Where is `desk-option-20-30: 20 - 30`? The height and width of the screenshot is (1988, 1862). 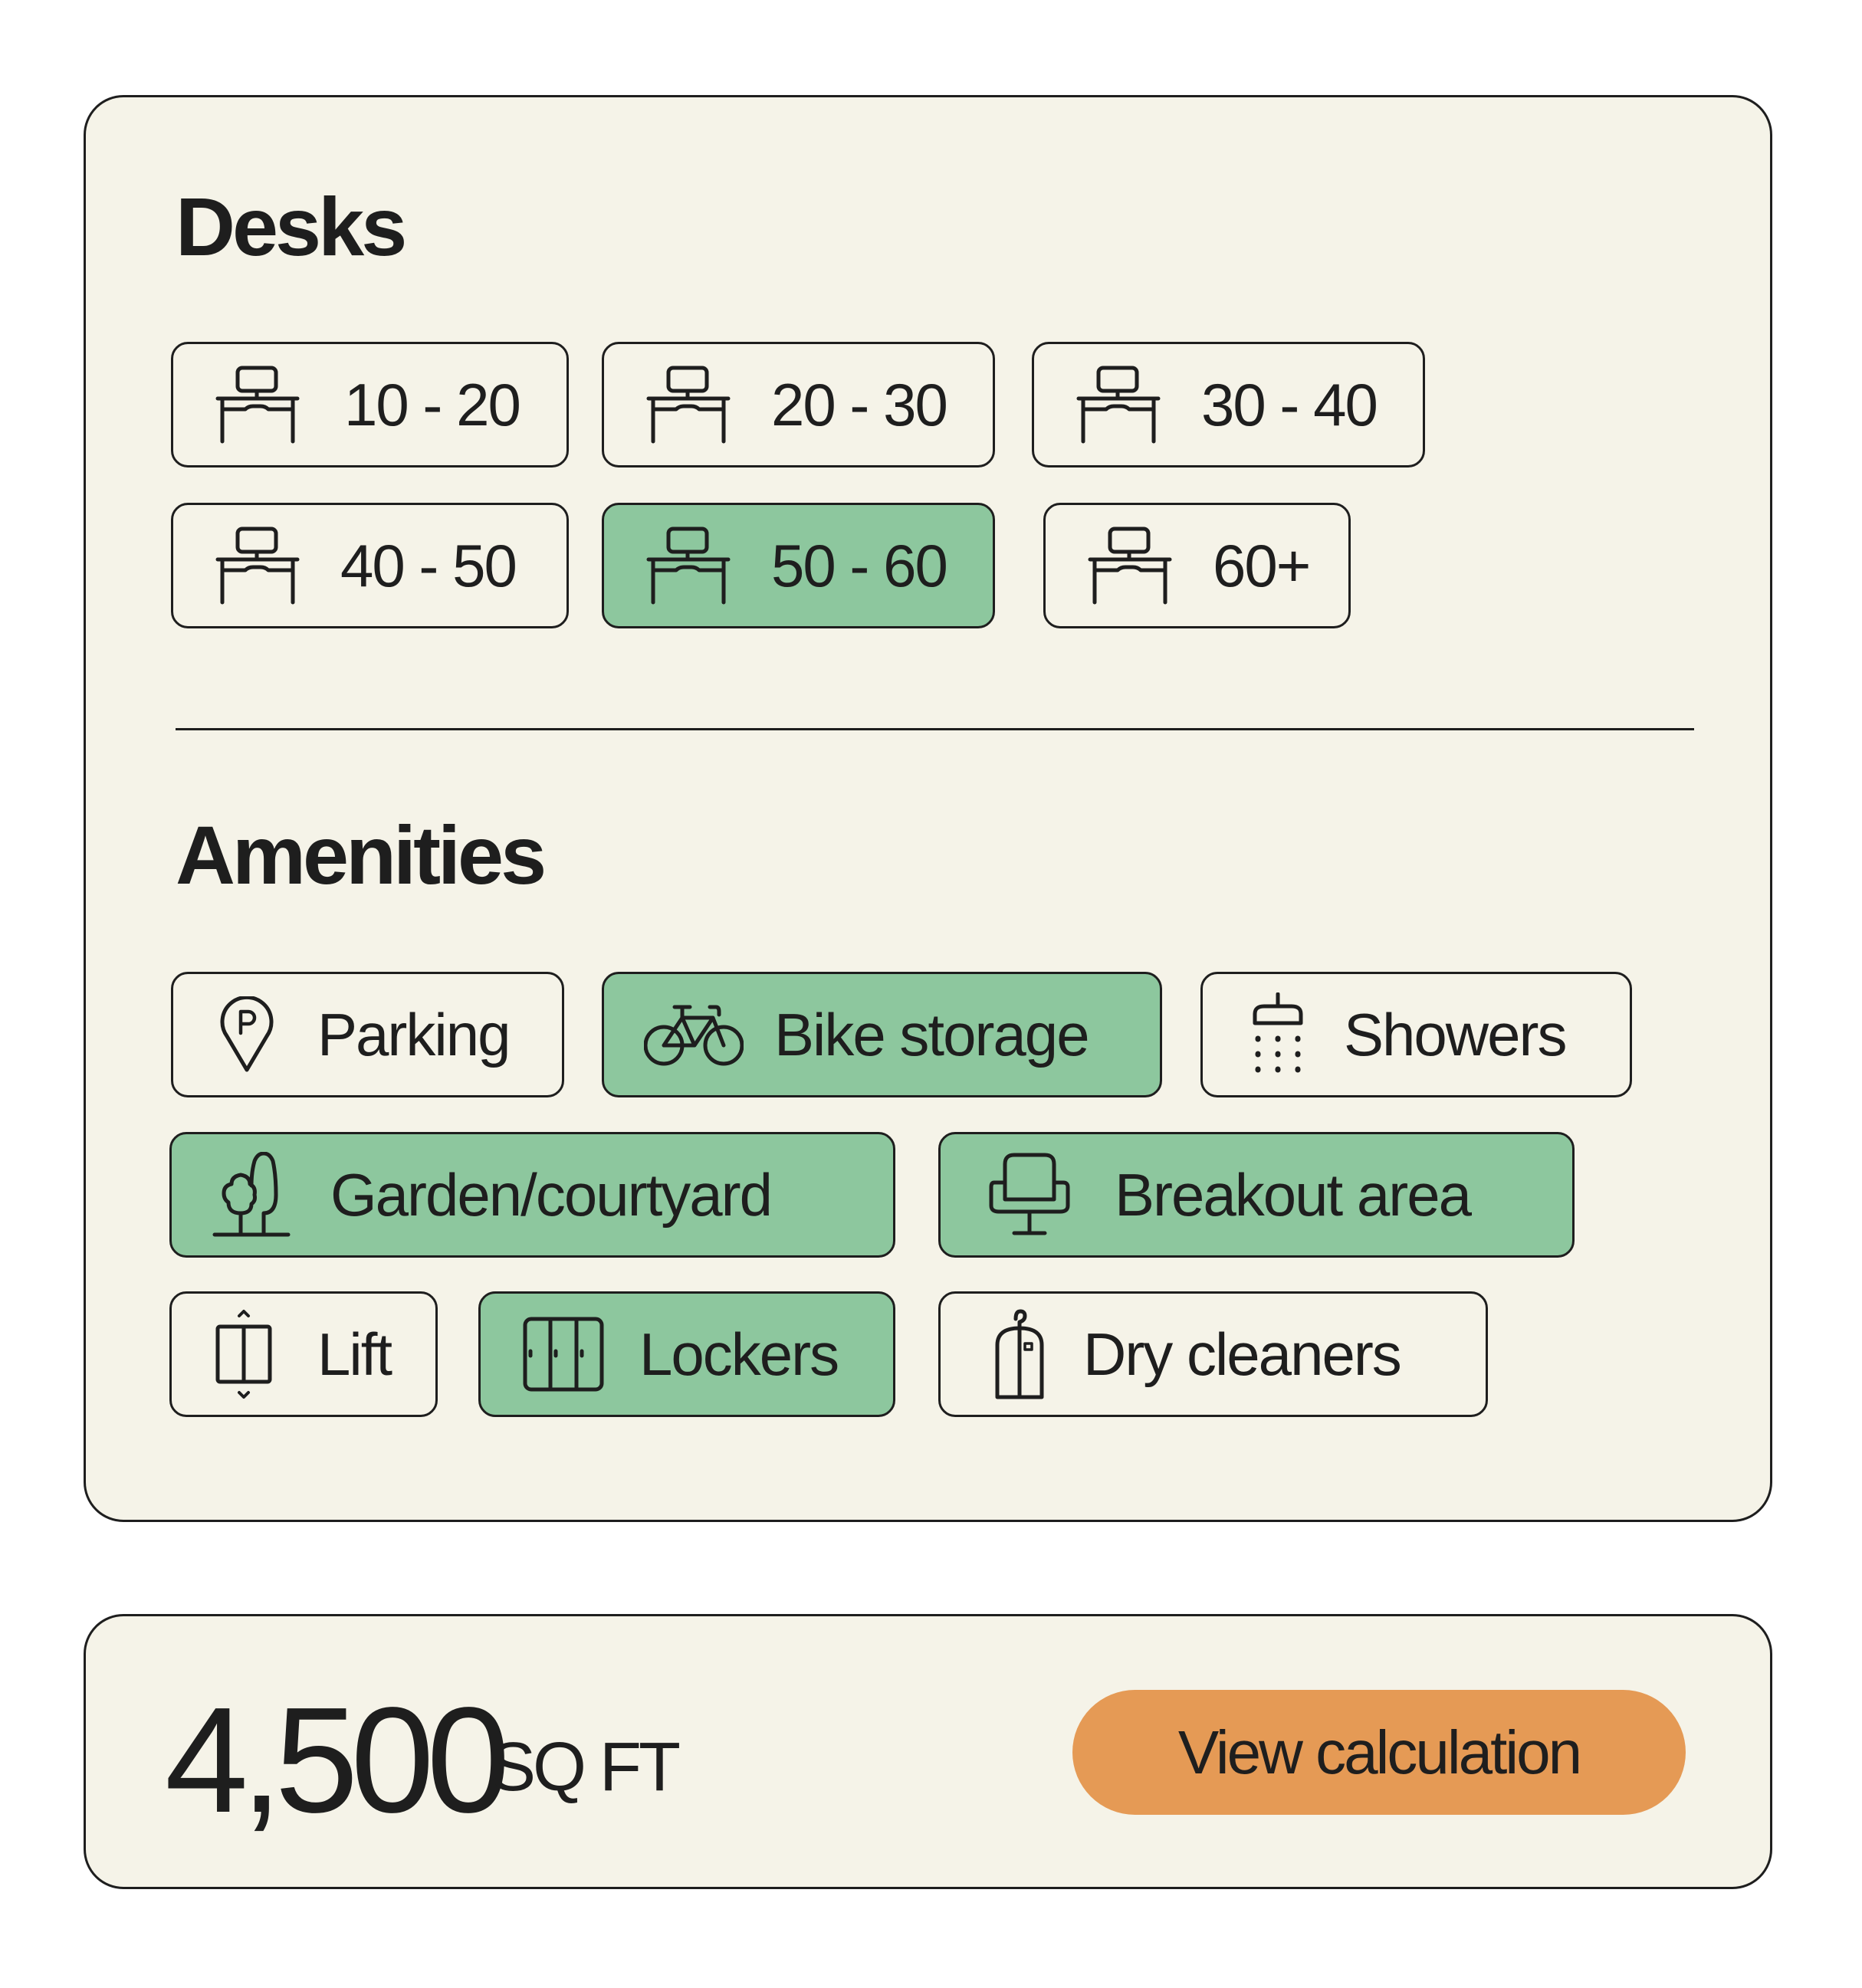
desk-option-20-30: 20 - 30 is located at coordinates (798, 404).